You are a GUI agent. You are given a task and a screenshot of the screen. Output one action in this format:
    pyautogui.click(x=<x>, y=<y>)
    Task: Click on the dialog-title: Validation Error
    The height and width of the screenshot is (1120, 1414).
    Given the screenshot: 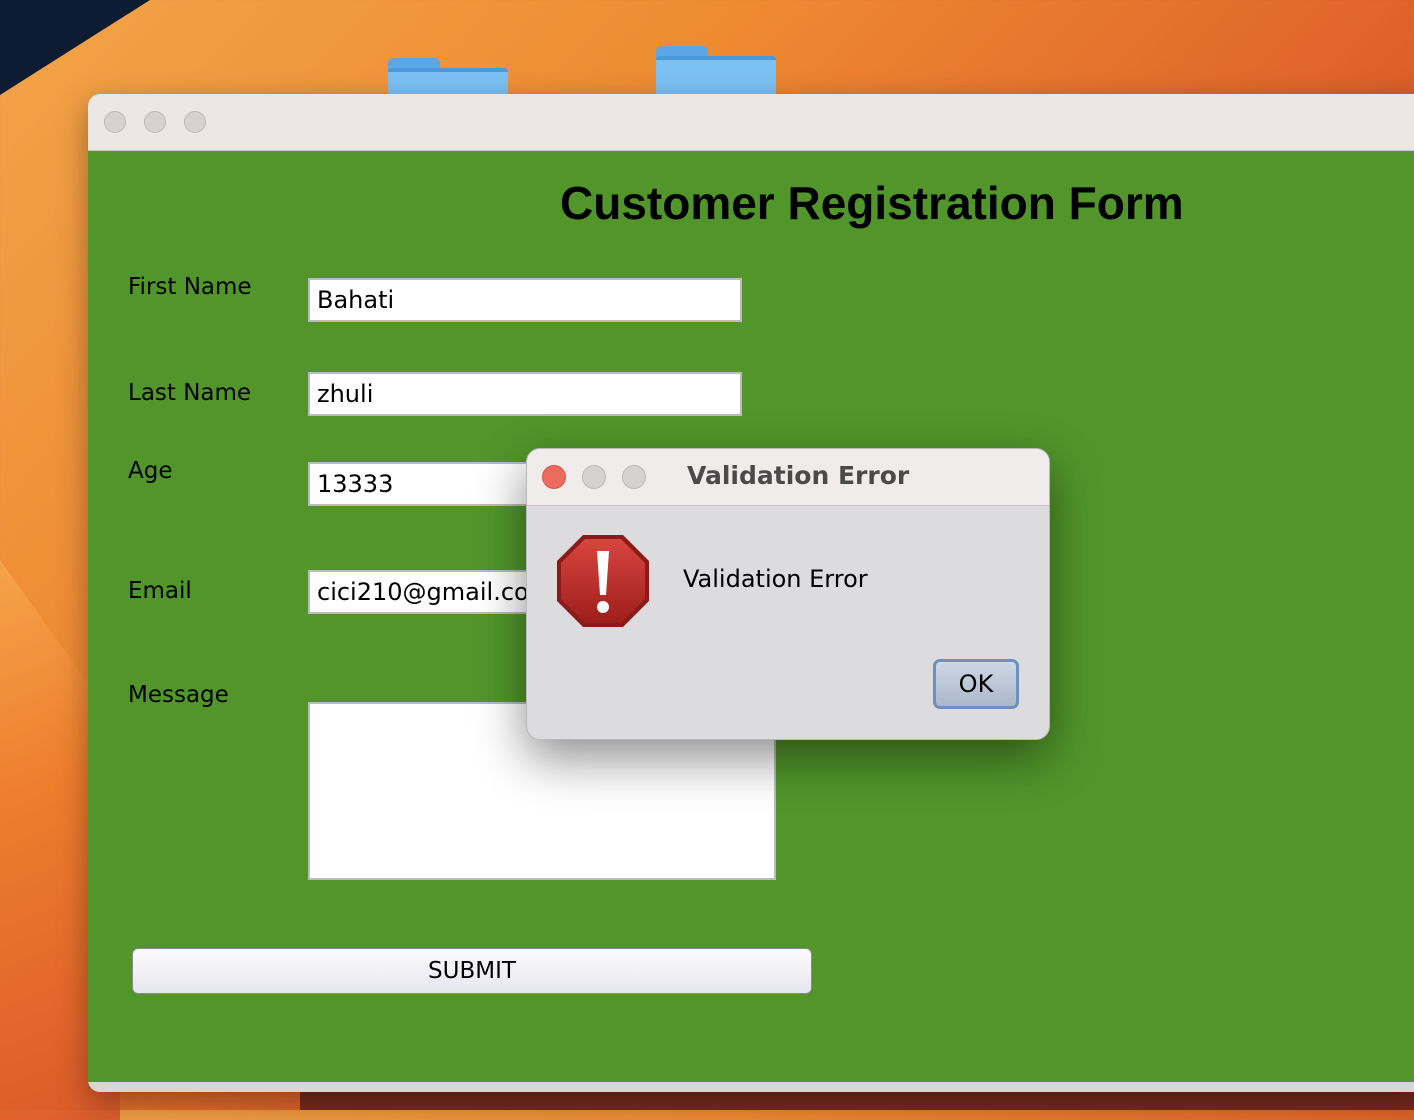 What is the action you would take?
    pyautogui.click(x=798, y=475)
    